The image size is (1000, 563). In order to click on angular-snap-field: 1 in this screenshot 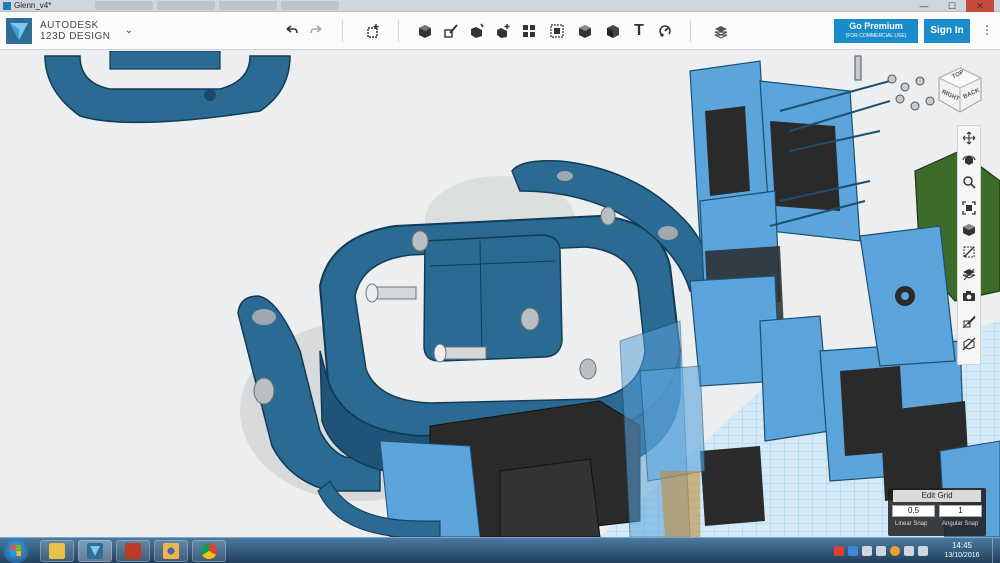, I will do `click(960, 511)`.